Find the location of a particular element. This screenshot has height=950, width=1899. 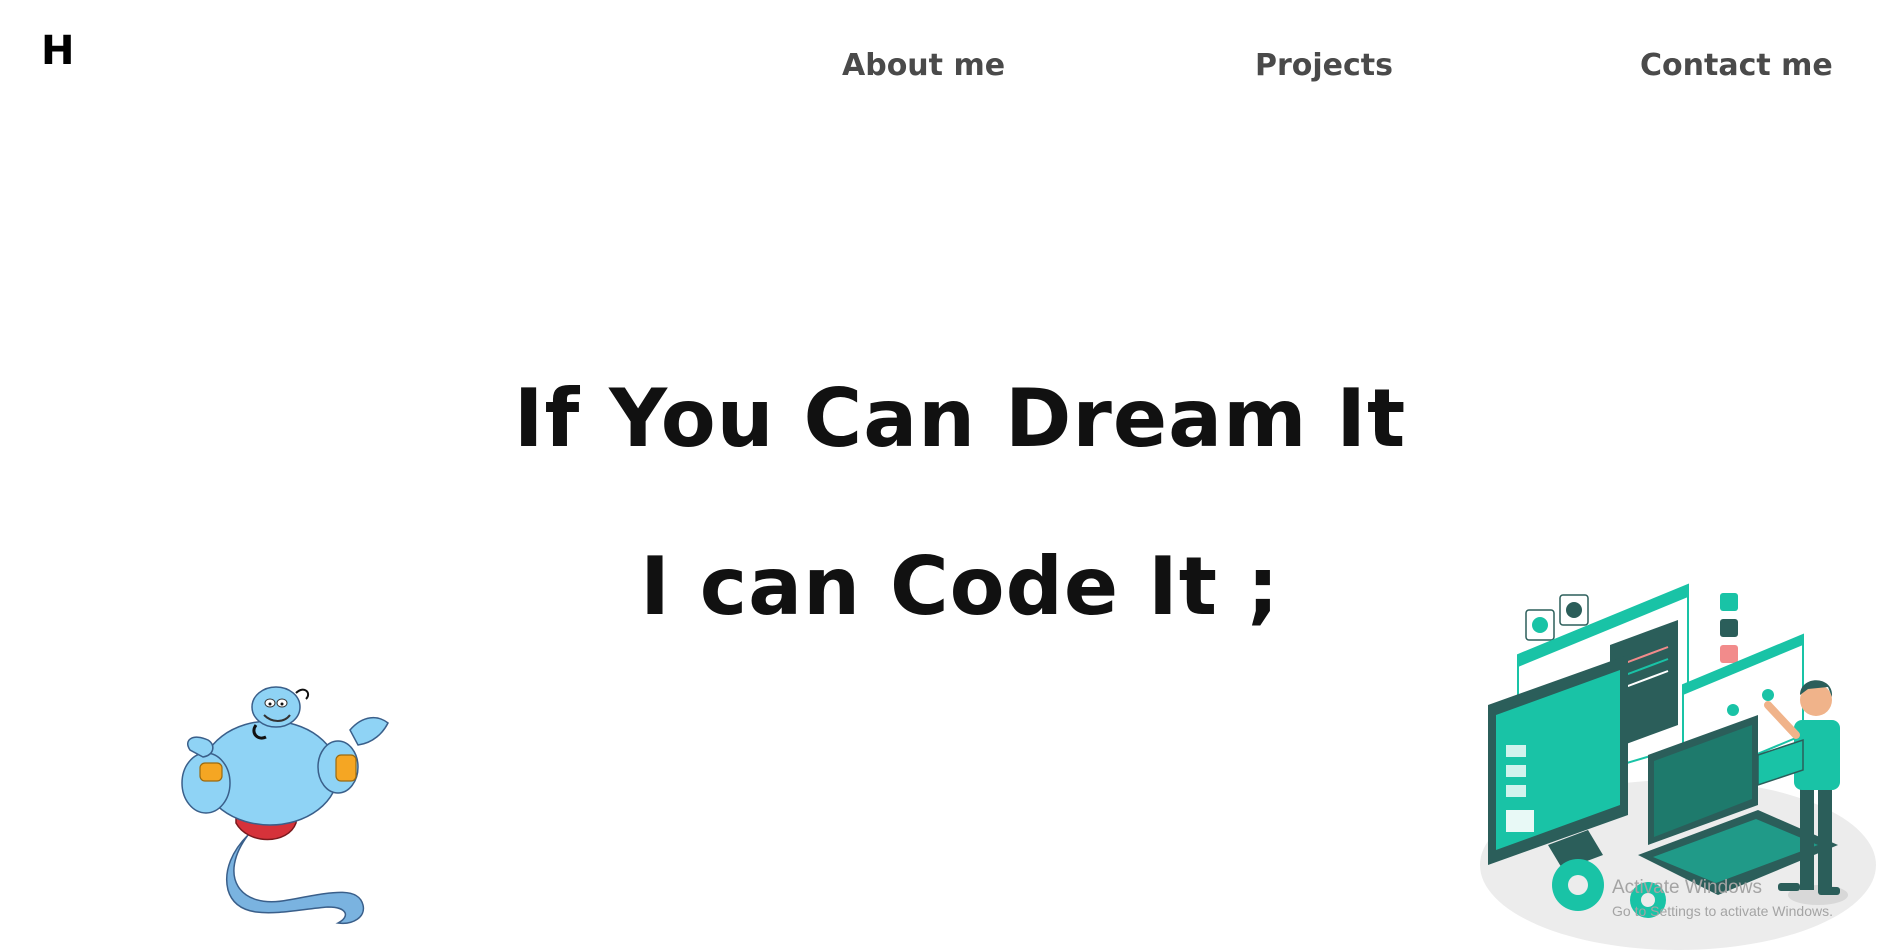

genie-illustration is located at coordinates (285, 805).